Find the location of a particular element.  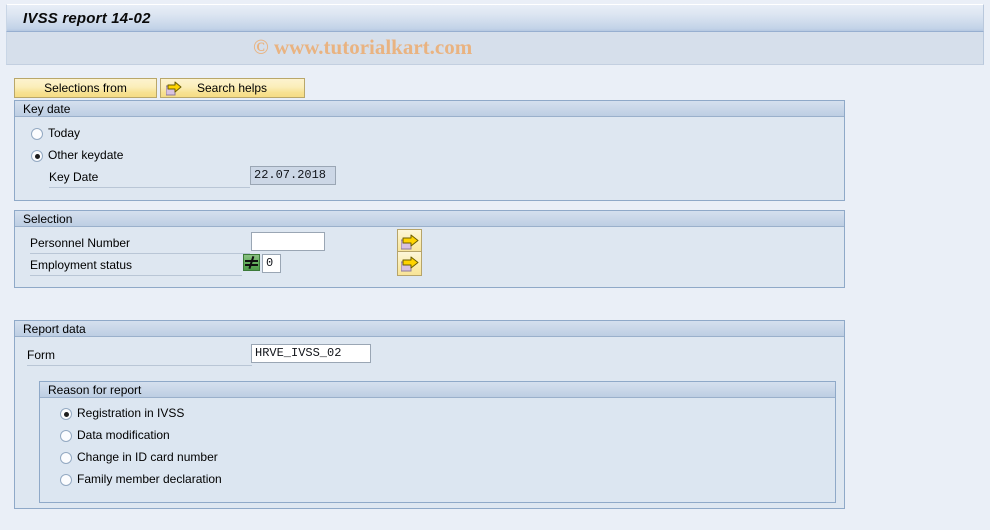

tab-search-helps-label: Search helps is located at coordinates (232, 88).